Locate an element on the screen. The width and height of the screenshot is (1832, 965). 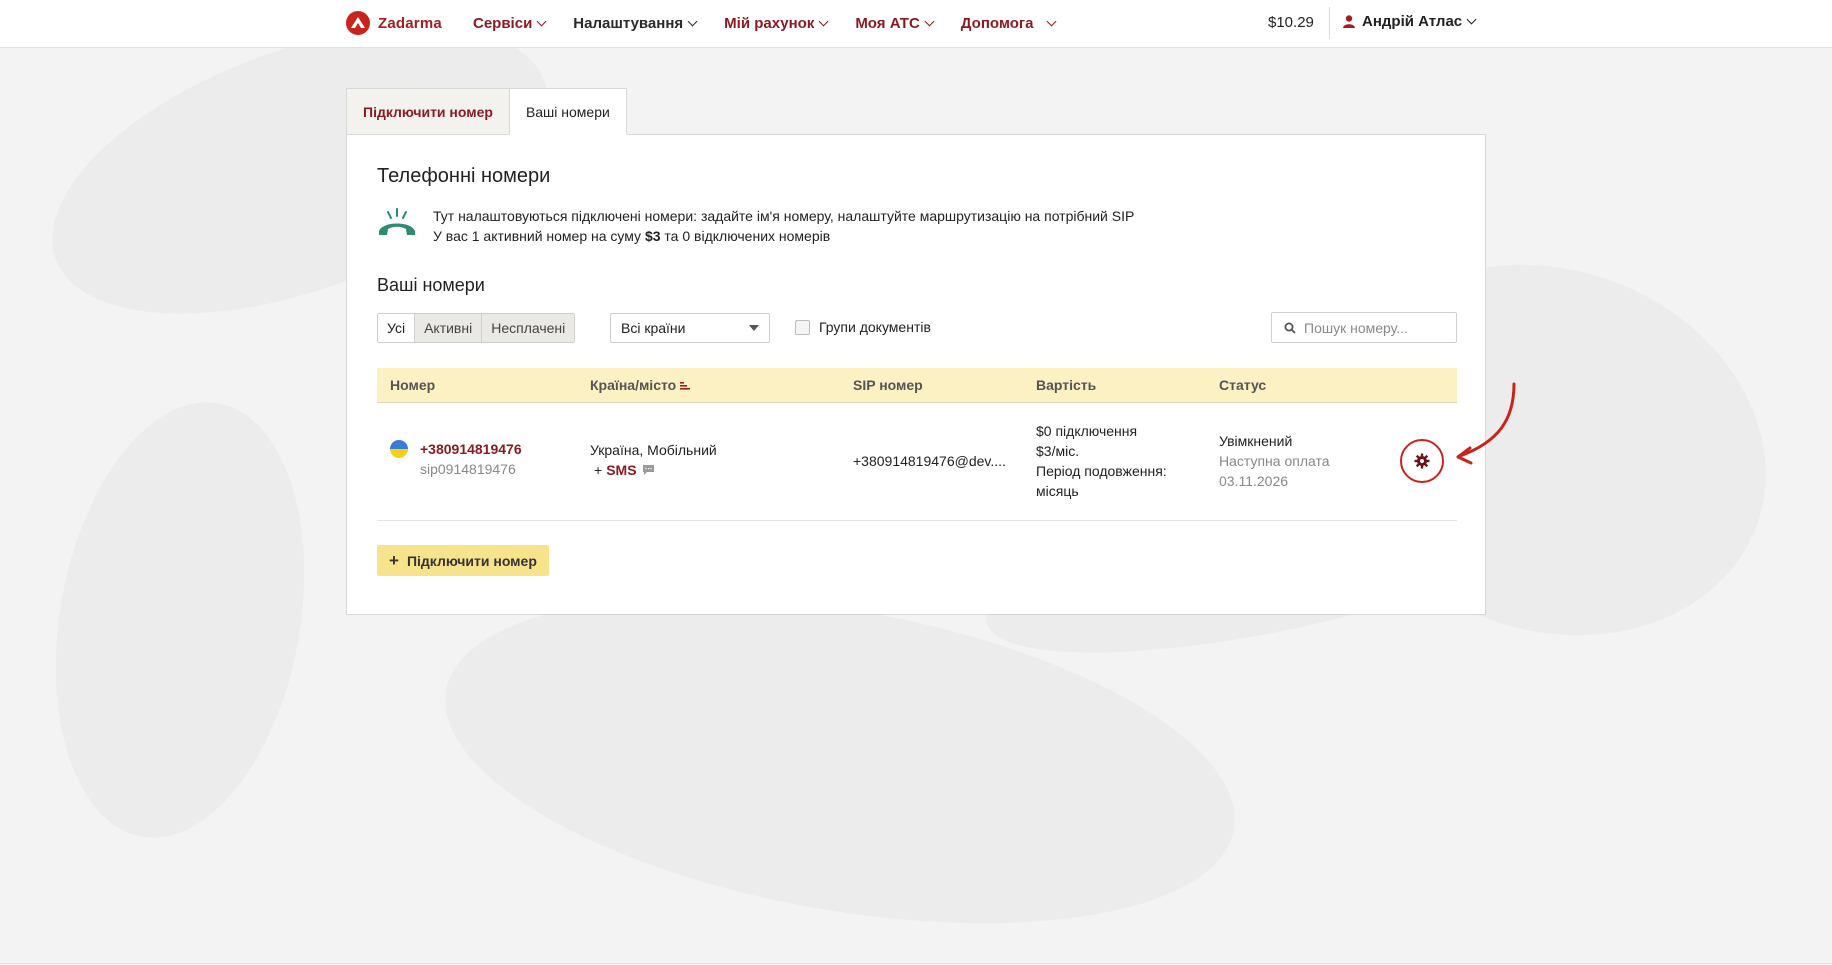
nav-item-settings: Налаштування is located at coordinates (635, 23).